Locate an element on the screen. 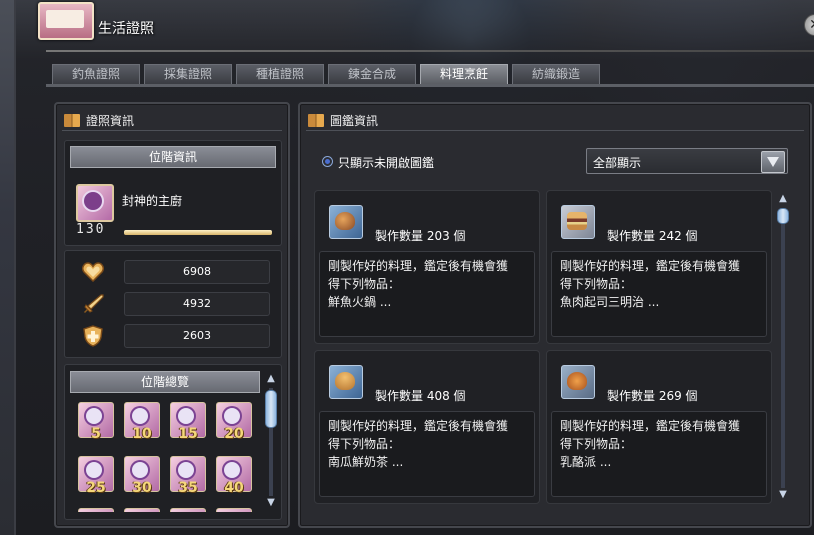  rank-badge-level: 40 is located at coordinates (234, 488).